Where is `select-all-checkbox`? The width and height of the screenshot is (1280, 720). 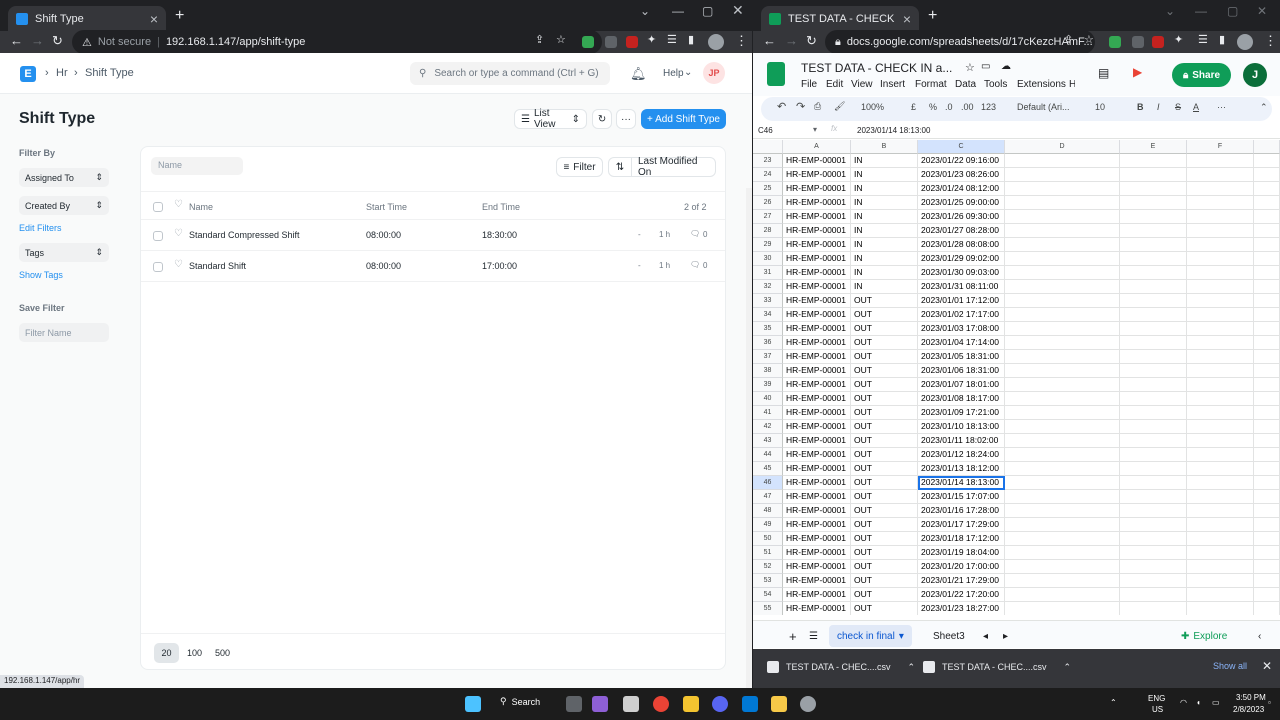 select-all-checkbox is located at coordinates (158, 207).